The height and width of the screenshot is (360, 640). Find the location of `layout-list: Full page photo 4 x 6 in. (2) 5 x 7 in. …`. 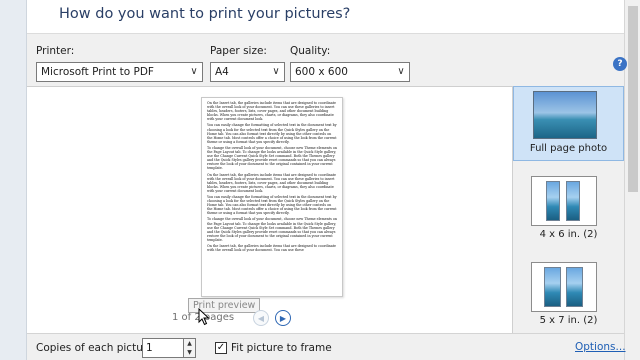

layout-list: Full page photo 4 x 6 in. (2) 5 x 7 in. … is located at coordinates (568, 209).